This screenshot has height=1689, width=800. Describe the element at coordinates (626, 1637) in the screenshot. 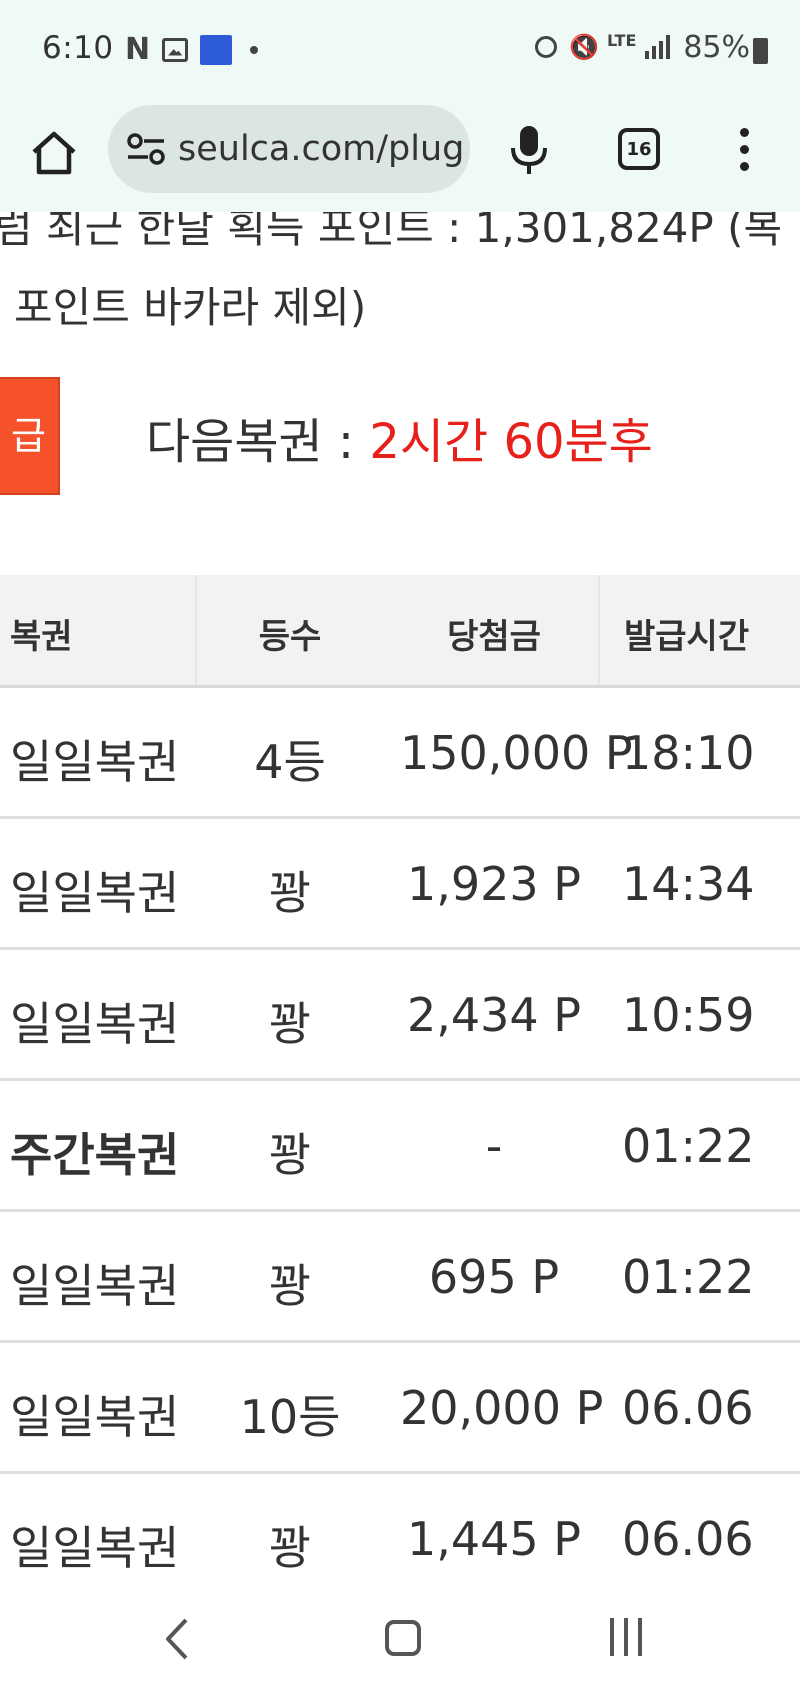

I see `recent-apps-icon` at that location.